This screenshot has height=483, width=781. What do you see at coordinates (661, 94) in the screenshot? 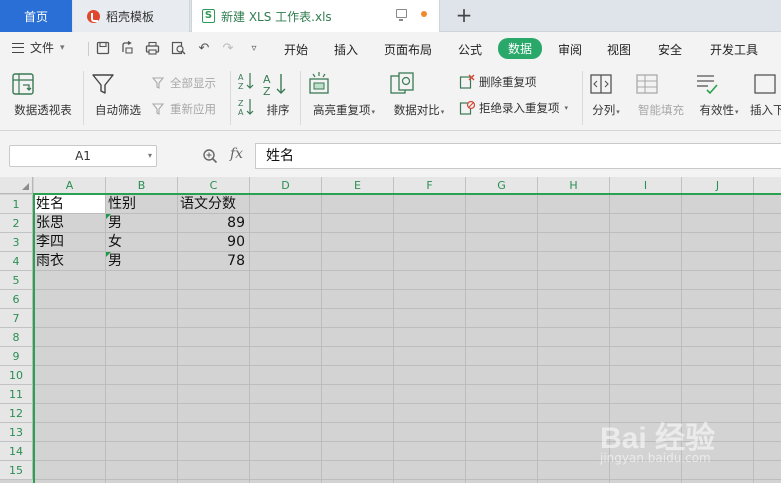
I see `smart-fill-button: 智能填充` at bounding box center [661, 94].